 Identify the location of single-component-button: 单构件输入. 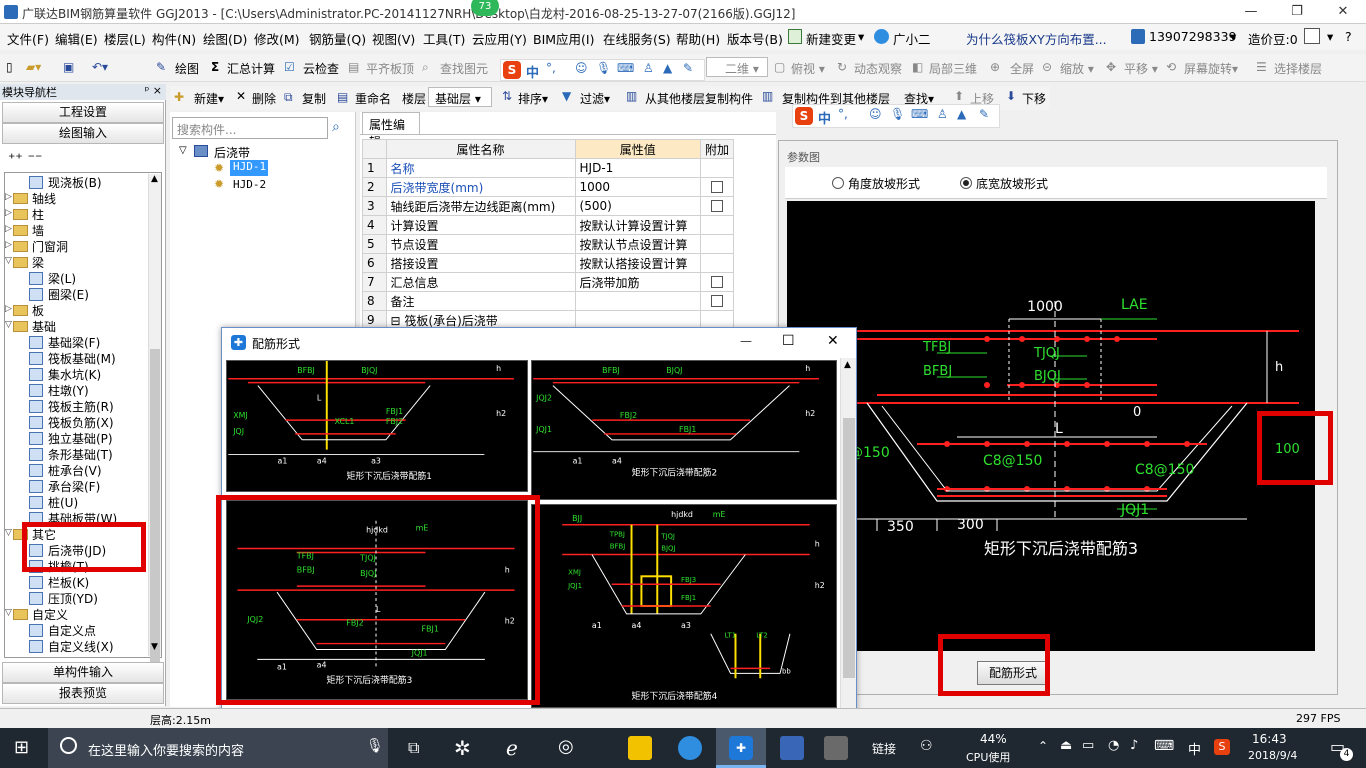
(83, 672).